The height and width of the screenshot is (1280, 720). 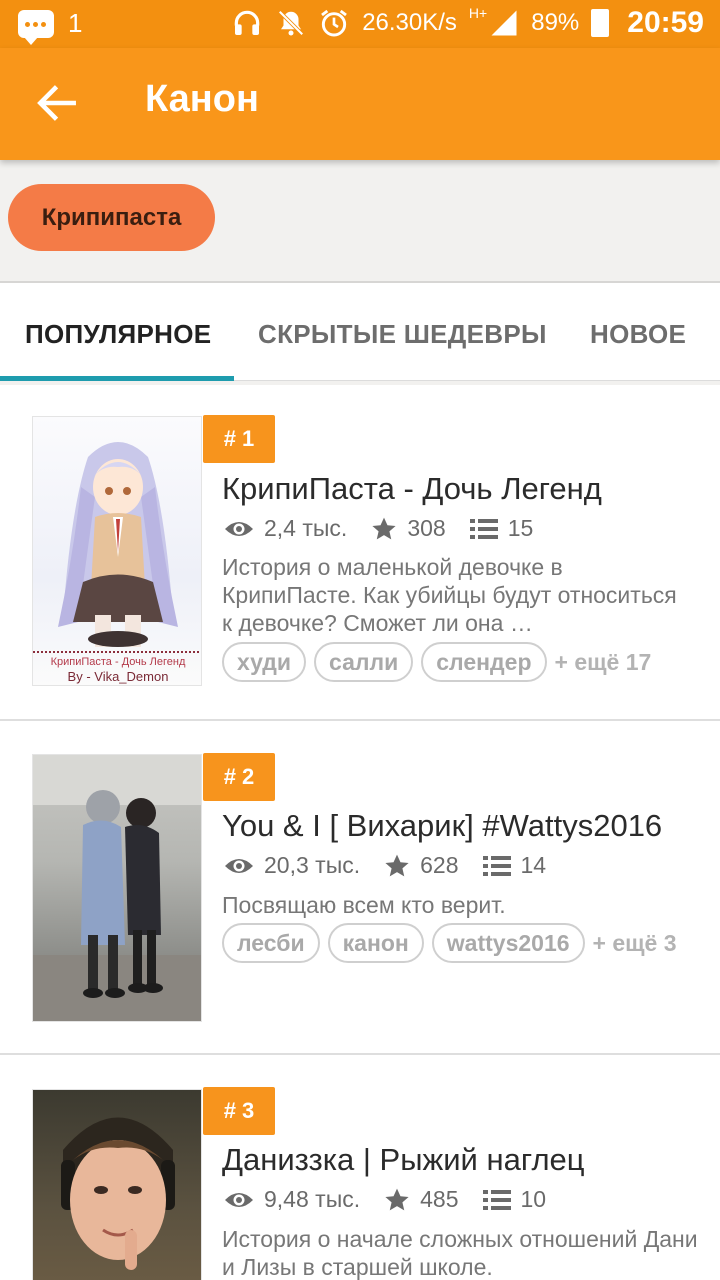 What do you see at coordinates (239, 439) in the screenshot?
I see `rank-badge: # 1` at bounding box center [239, 439].